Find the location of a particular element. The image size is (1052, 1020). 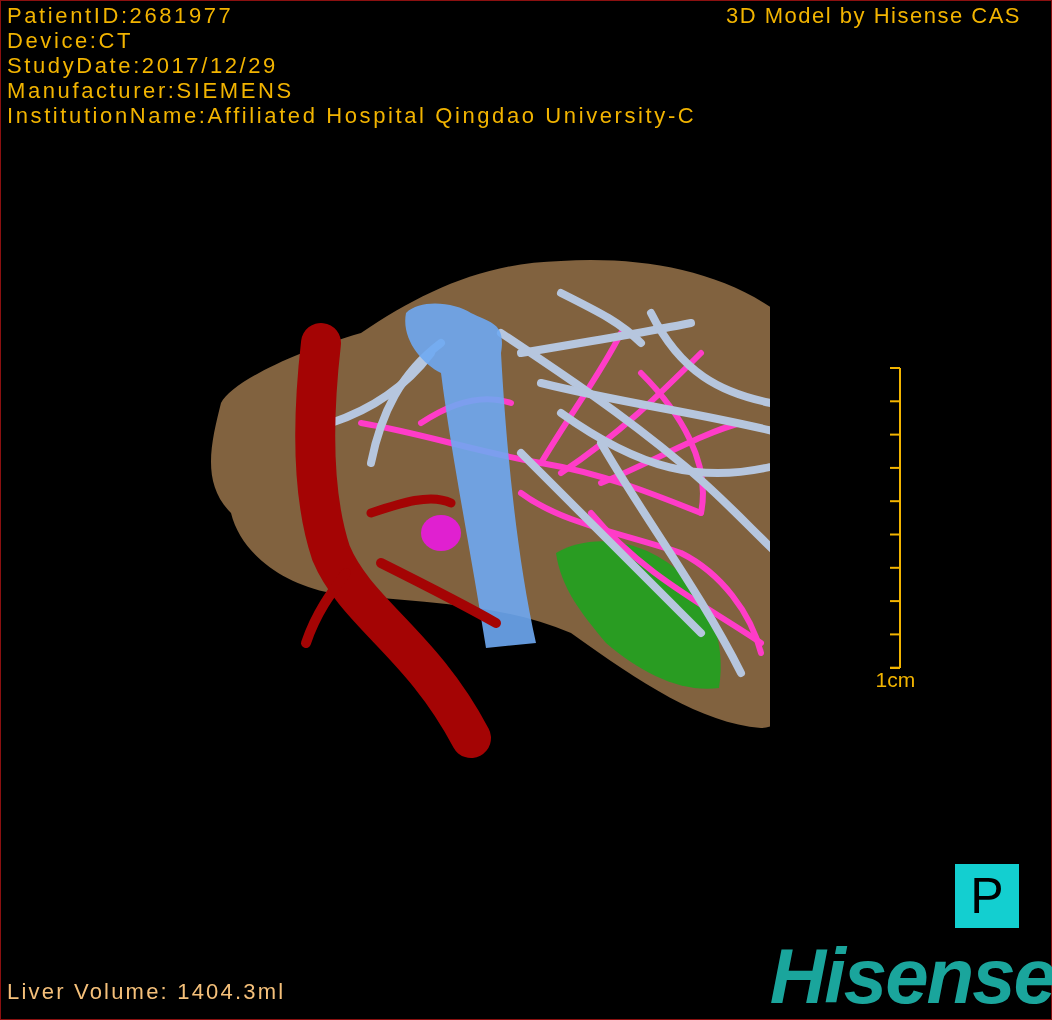

liver-volume-text: Liver Volume: 1404.3ml is located at coordinates (146, 992).